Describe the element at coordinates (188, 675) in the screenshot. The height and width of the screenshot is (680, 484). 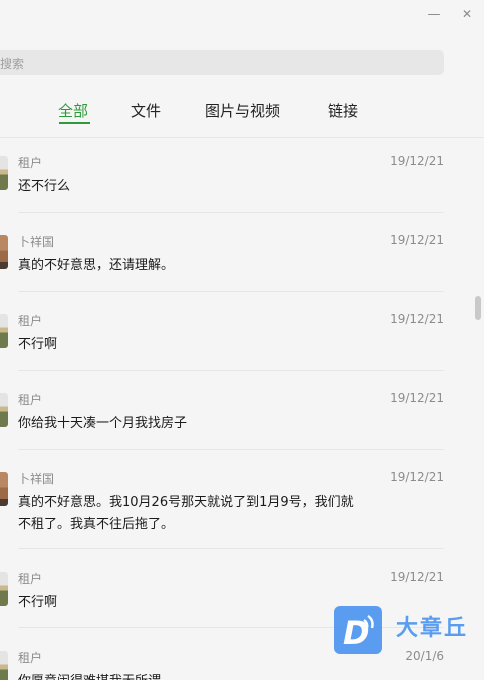
I see `message-text: 你愿意闹得难堪我无所谓` at that location.